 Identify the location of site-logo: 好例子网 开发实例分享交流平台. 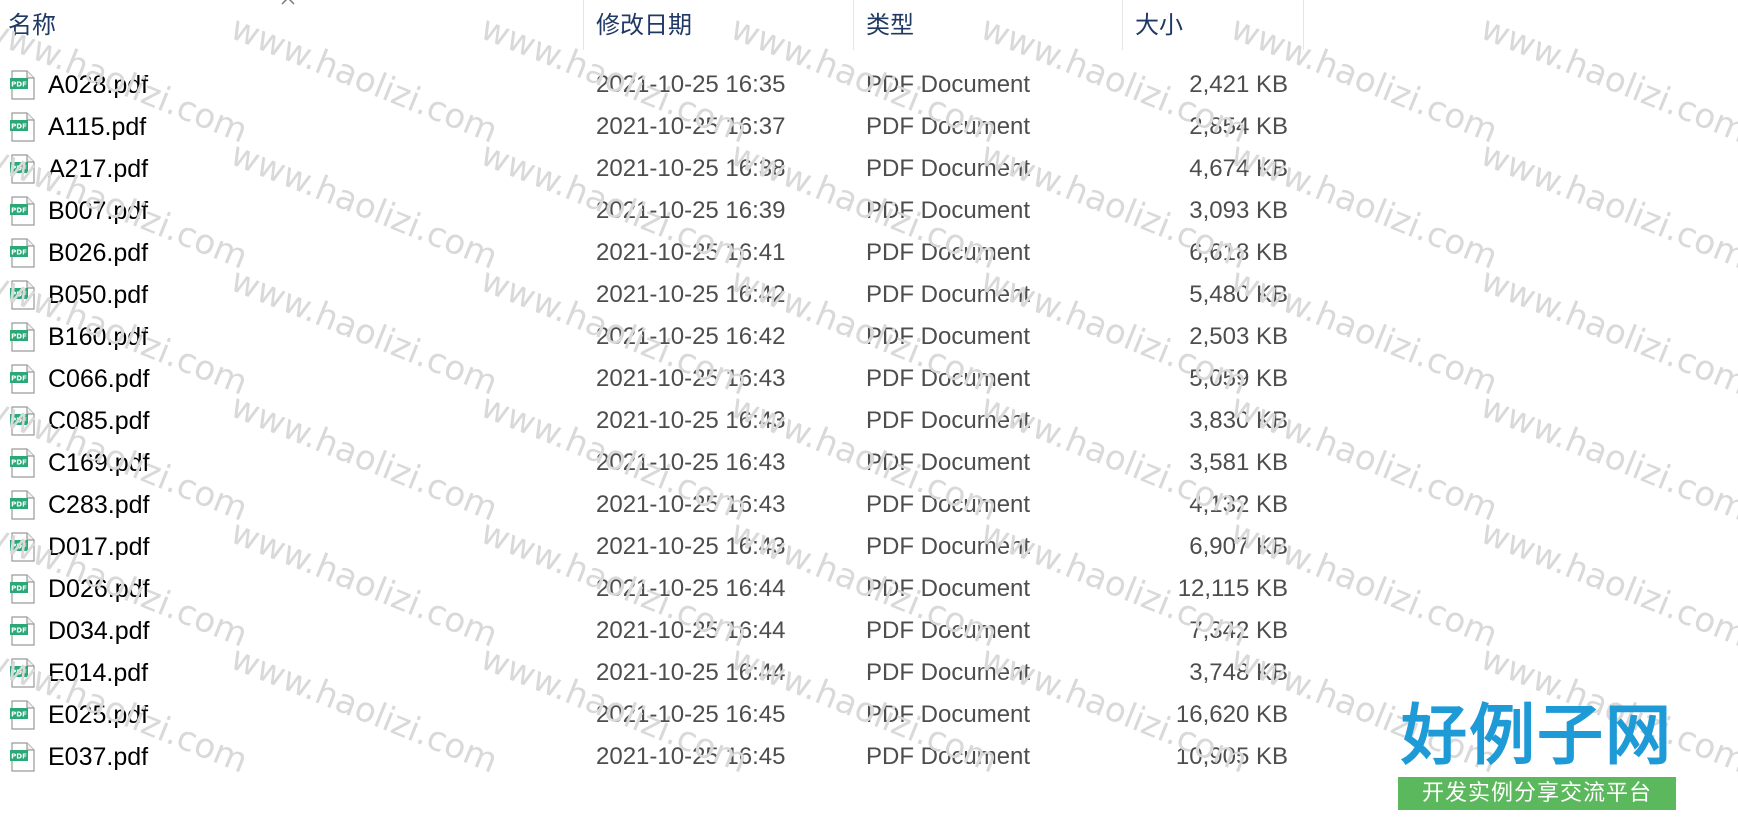
(1537, 754).